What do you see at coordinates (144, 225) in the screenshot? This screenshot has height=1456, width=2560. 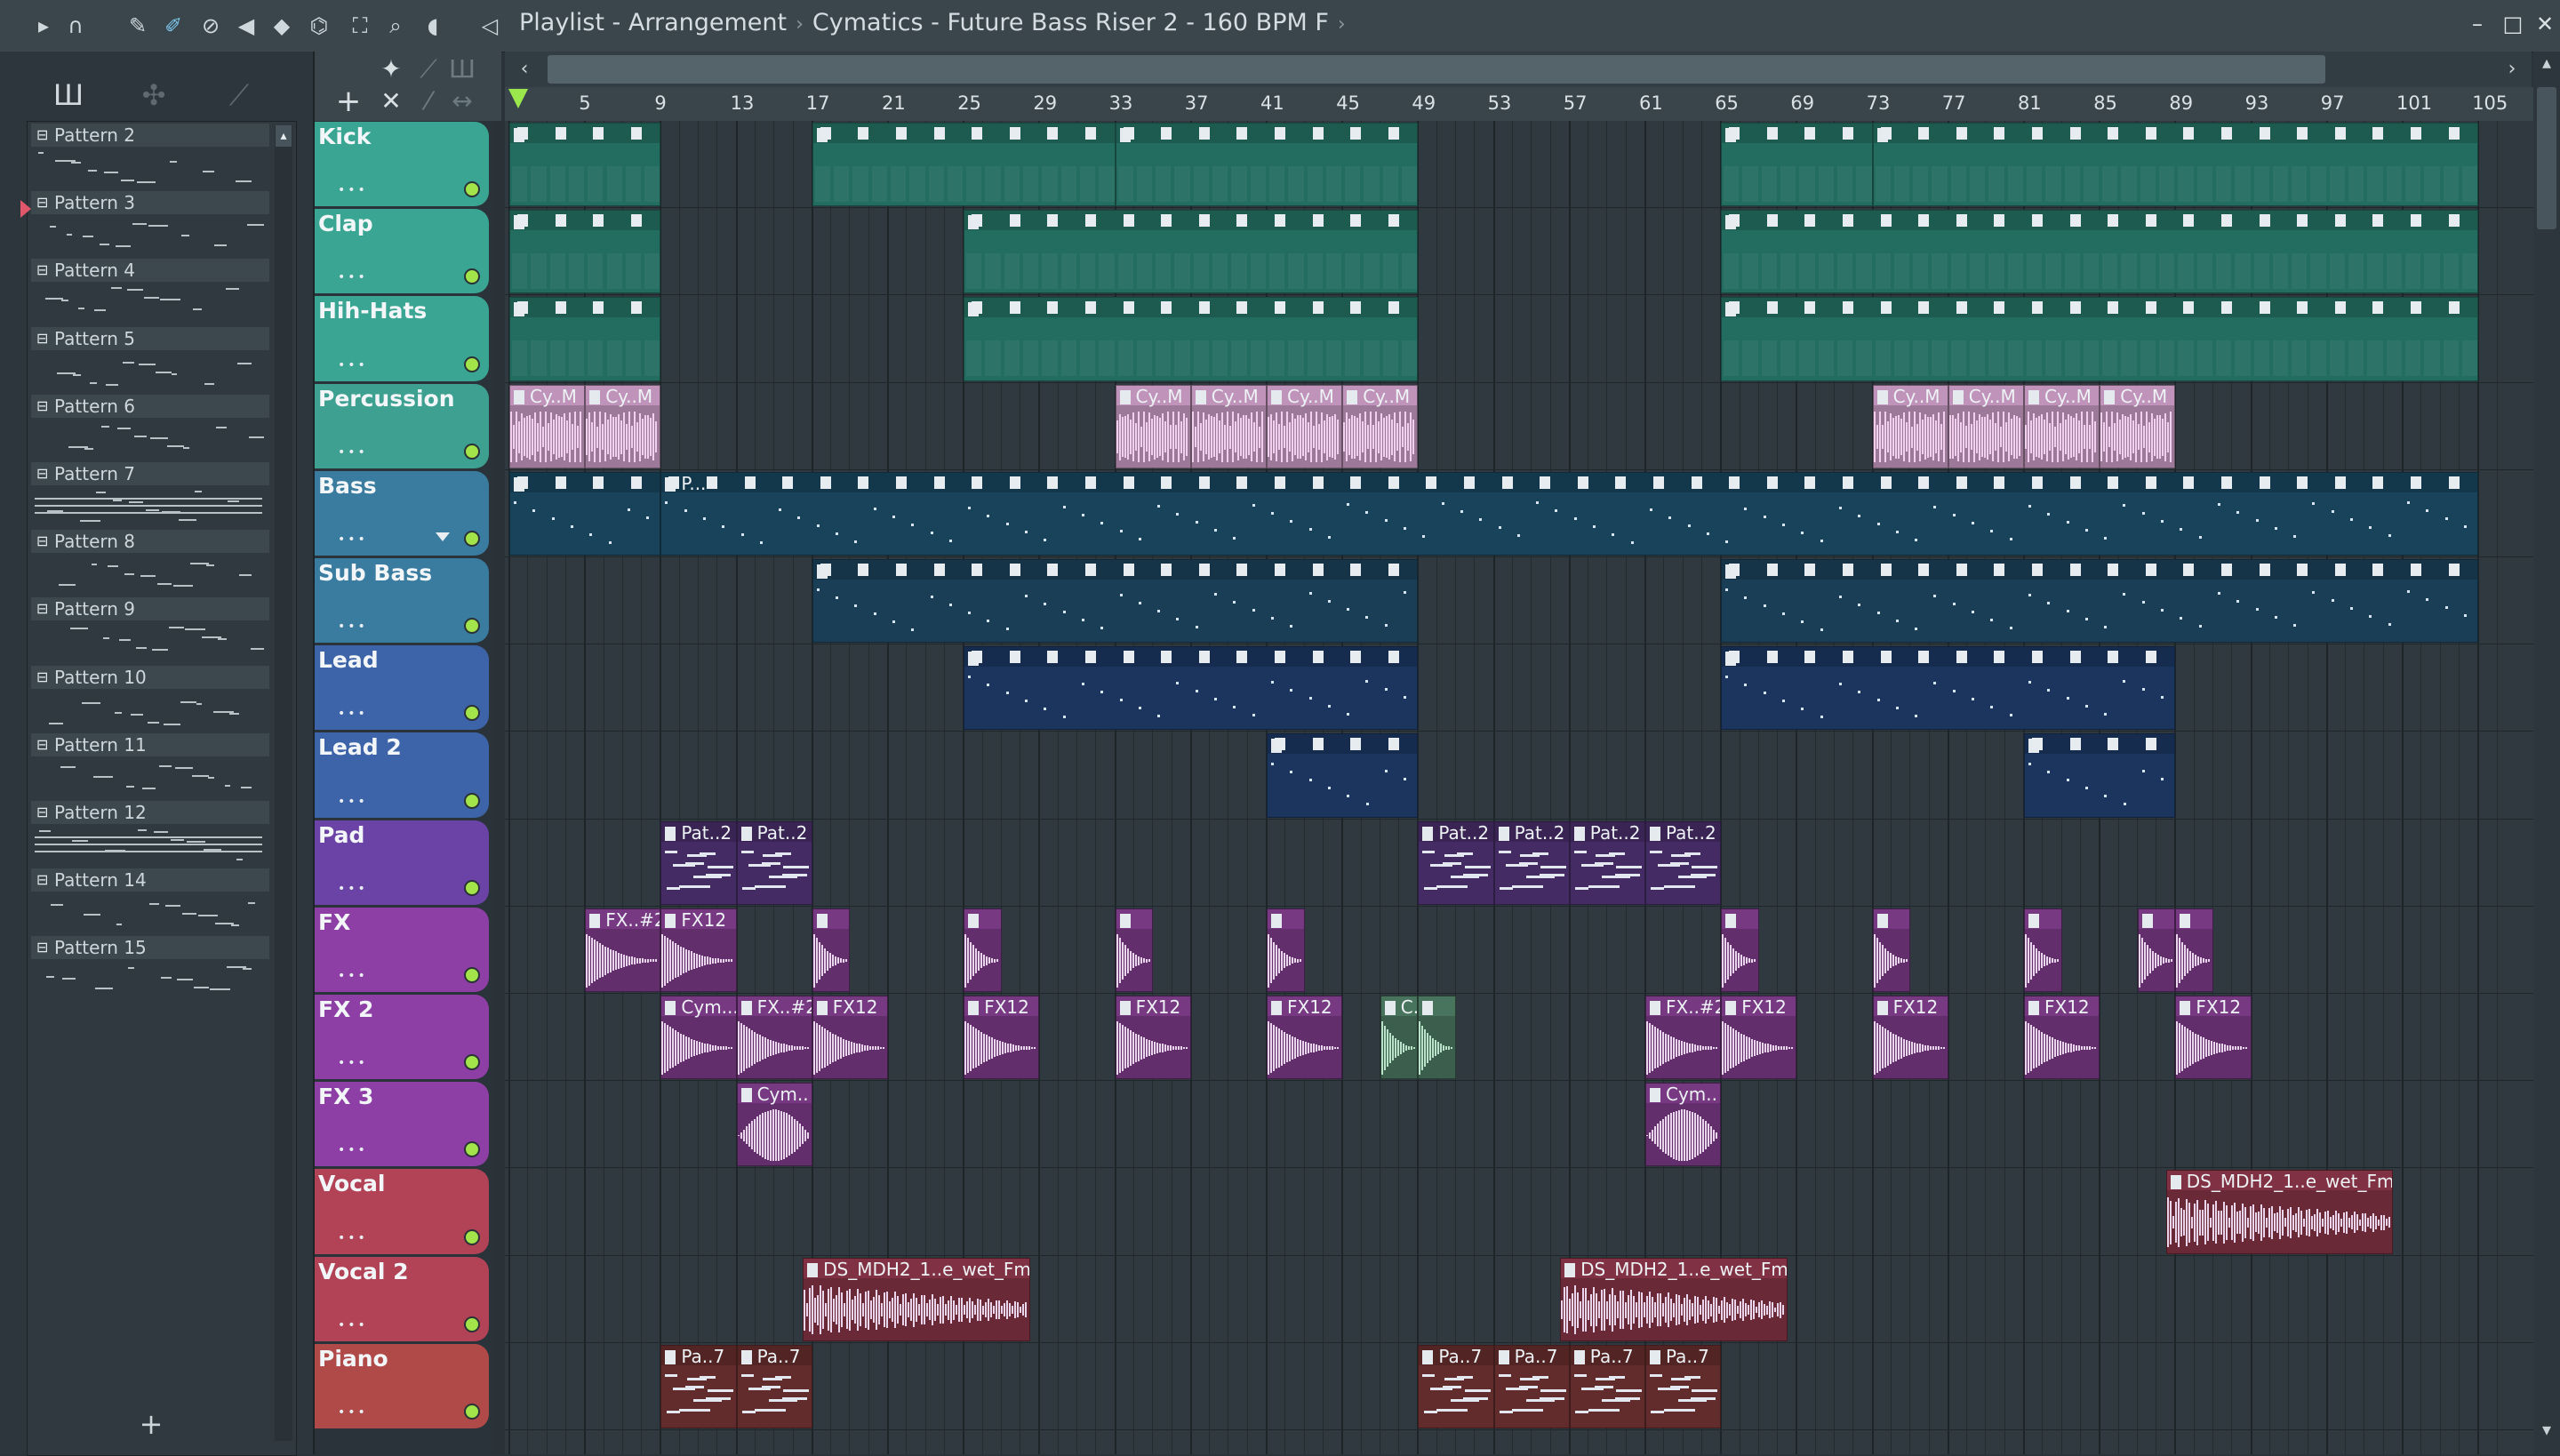 I see `pattern-item: ⊟ Pattern 3` at bounding box center [144, 225].